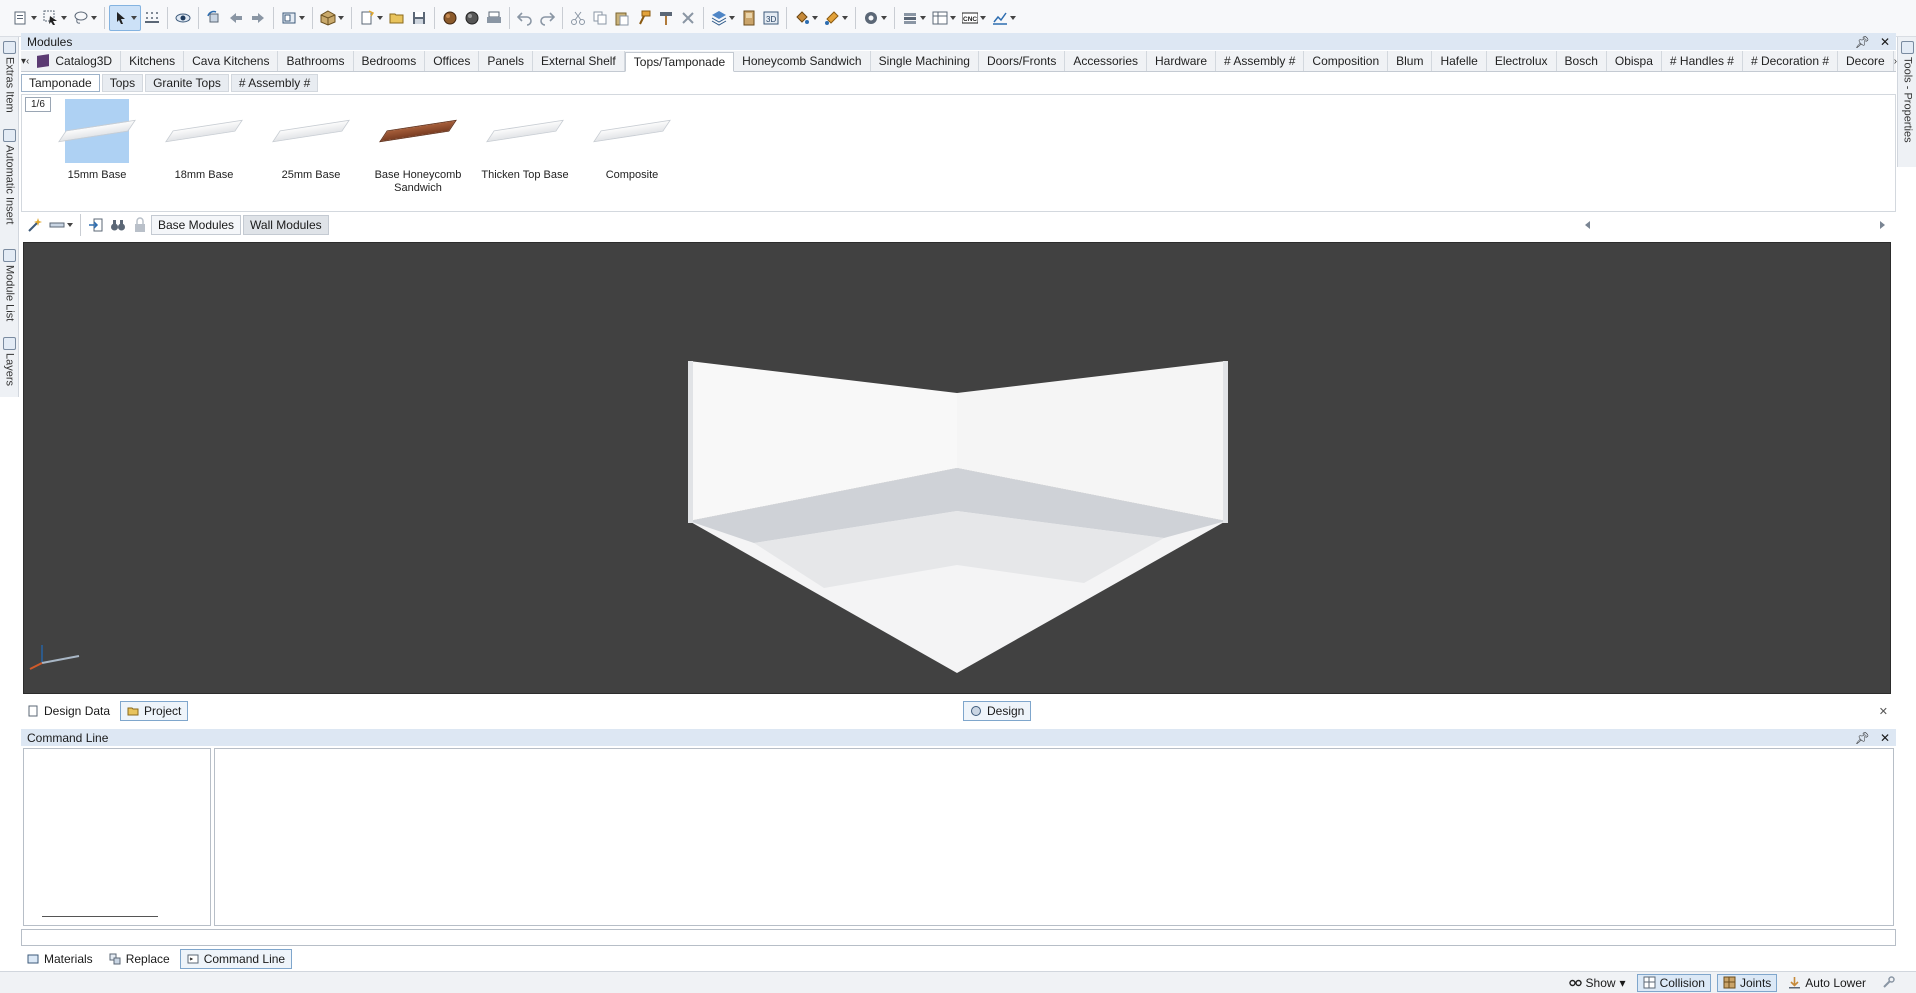  What do you see at coordinates (1827, 983) in the screenshot?
I see `auto-lower-toggle: Auto Lower` at bounding box center [1827, 983].